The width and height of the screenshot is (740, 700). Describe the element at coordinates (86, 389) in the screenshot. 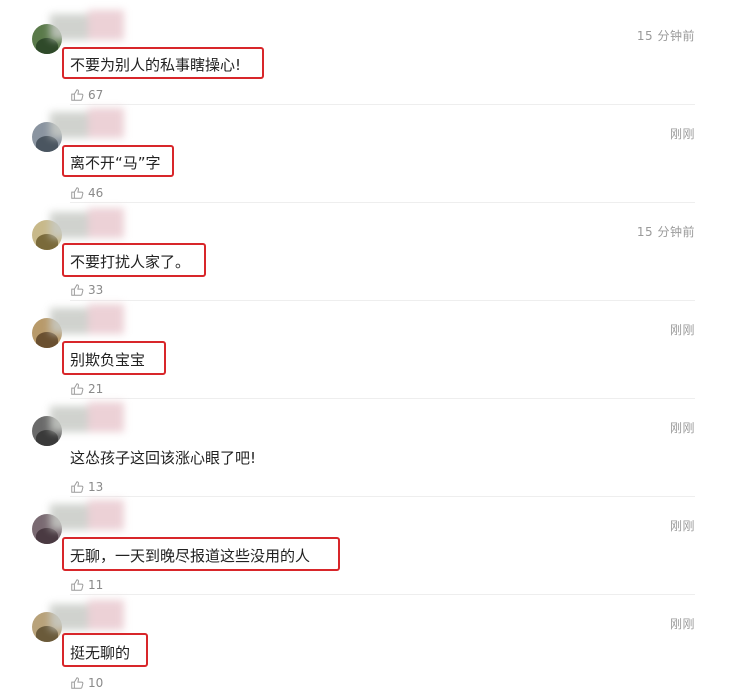

I see `like-button: 21` at that location.